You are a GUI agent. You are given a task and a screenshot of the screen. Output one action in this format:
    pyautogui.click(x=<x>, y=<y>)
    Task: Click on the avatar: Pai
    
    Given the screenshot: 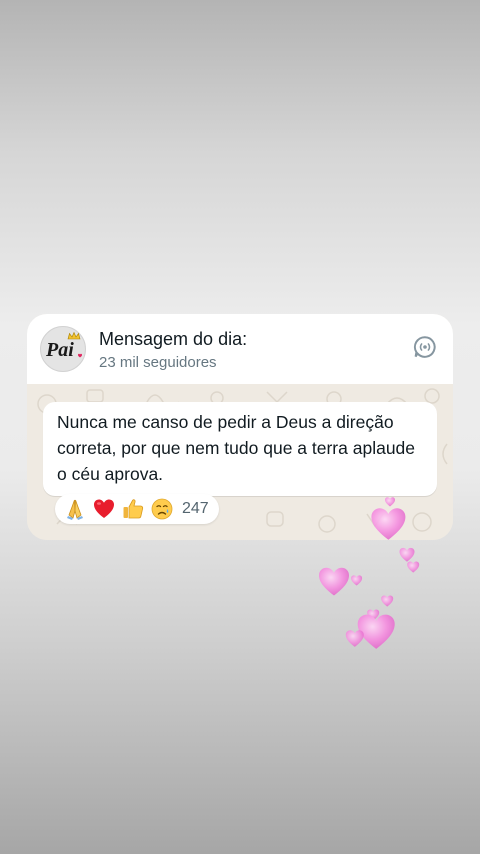 What is the action you would take?
    pyautogui.click(x=63, y=349)
    